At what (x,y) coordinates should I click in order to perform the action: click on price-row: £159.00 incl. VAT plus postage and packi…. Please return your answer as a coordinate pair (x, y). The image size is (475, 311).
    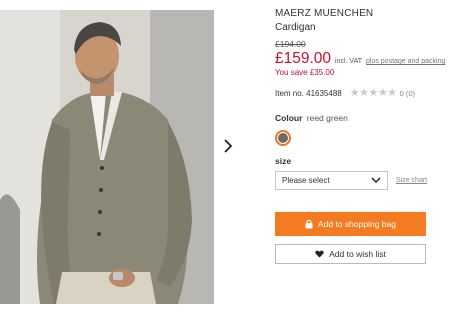
    Looking at the image, I should click on (372, 59).